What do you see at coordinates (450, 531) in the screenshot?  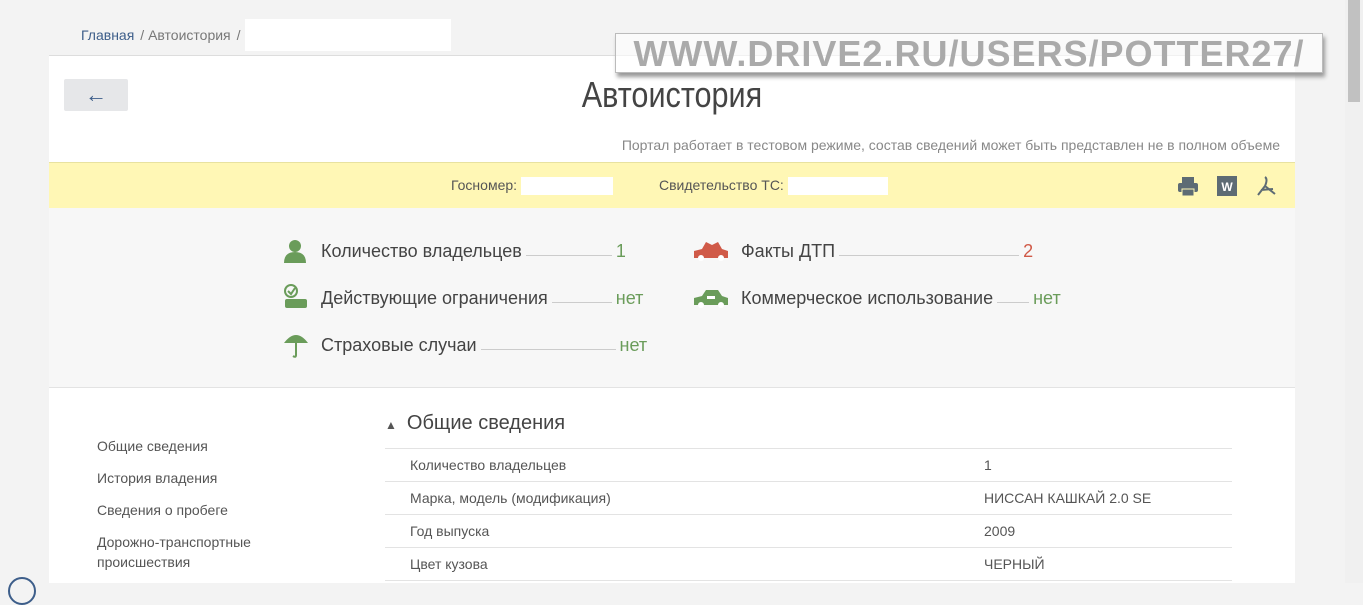 I see `row-label: Год выпуска` at bounding box center [450, 531].